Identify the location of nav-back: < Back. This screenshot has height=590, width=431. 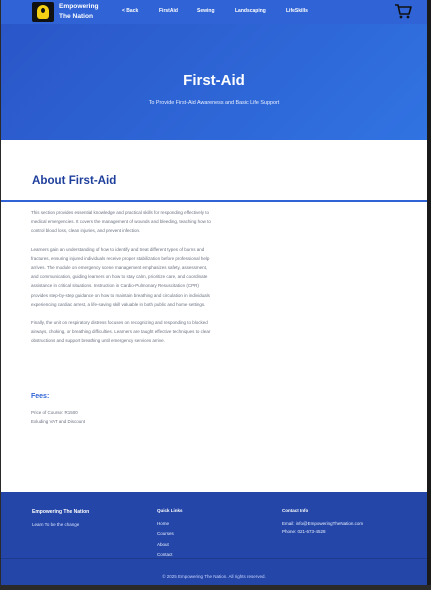
(130, 11).